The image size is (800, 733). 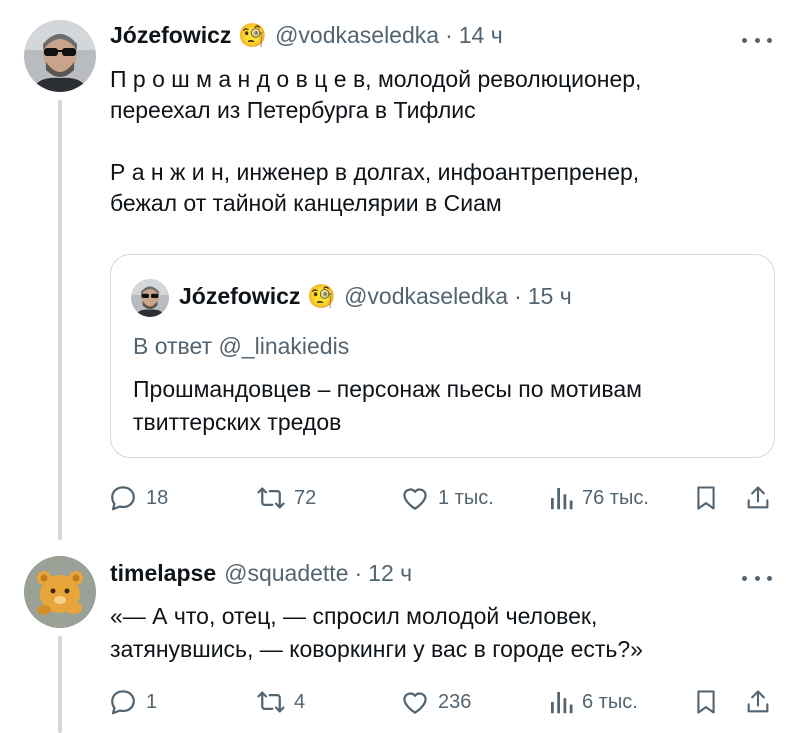 I want to click on quote-line: твиттерских тредов, so click(x=237, y=422).